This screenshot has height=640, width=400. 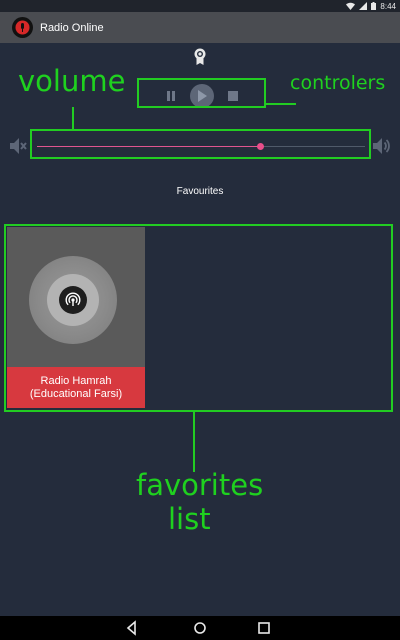 What do you see at coordinates (194, 442) in the screenshot?
I see `favourites-annotation-line` at bounding box center [194, 442].